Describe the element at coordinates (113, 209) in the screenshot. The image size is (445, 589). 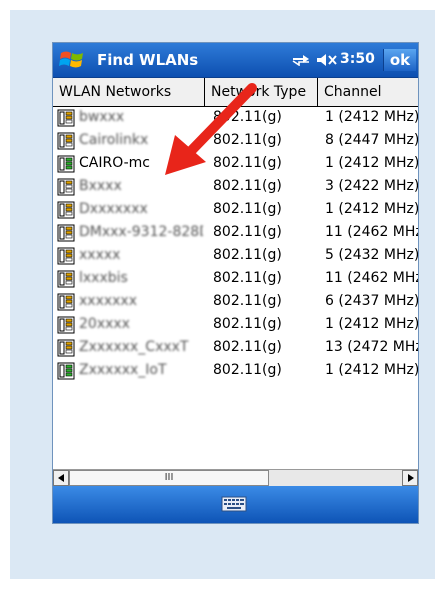
I see `wlan-network-name: Dxxxxxxx` at that location.